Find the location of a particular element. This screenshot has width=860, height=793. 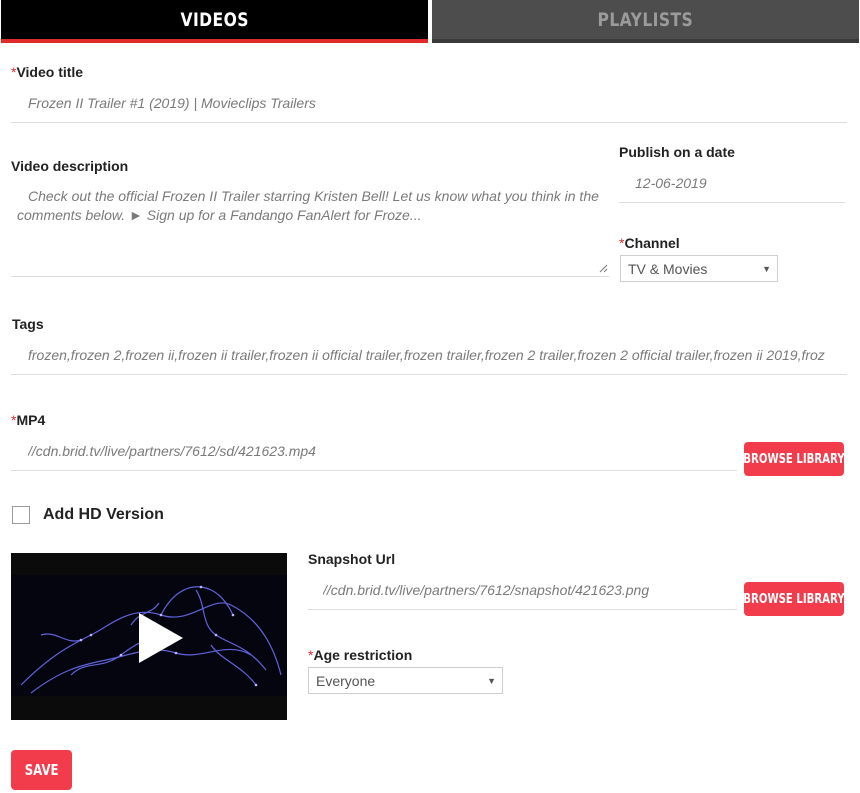

tags-label: Tags is located at coordinates (28, 324).